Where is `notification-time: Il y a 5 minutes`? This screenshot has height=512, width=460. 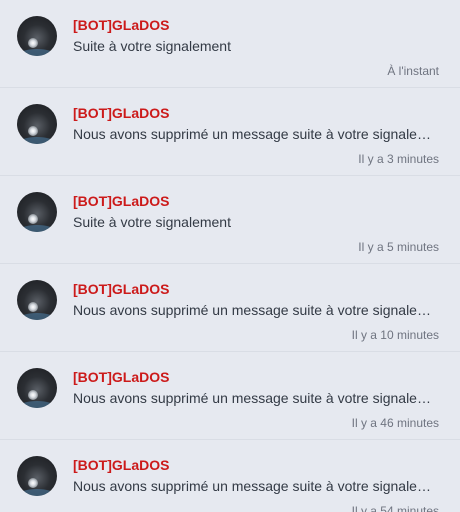 notification-time: Il y a 5 minutes is located at coordinates (398, 247).